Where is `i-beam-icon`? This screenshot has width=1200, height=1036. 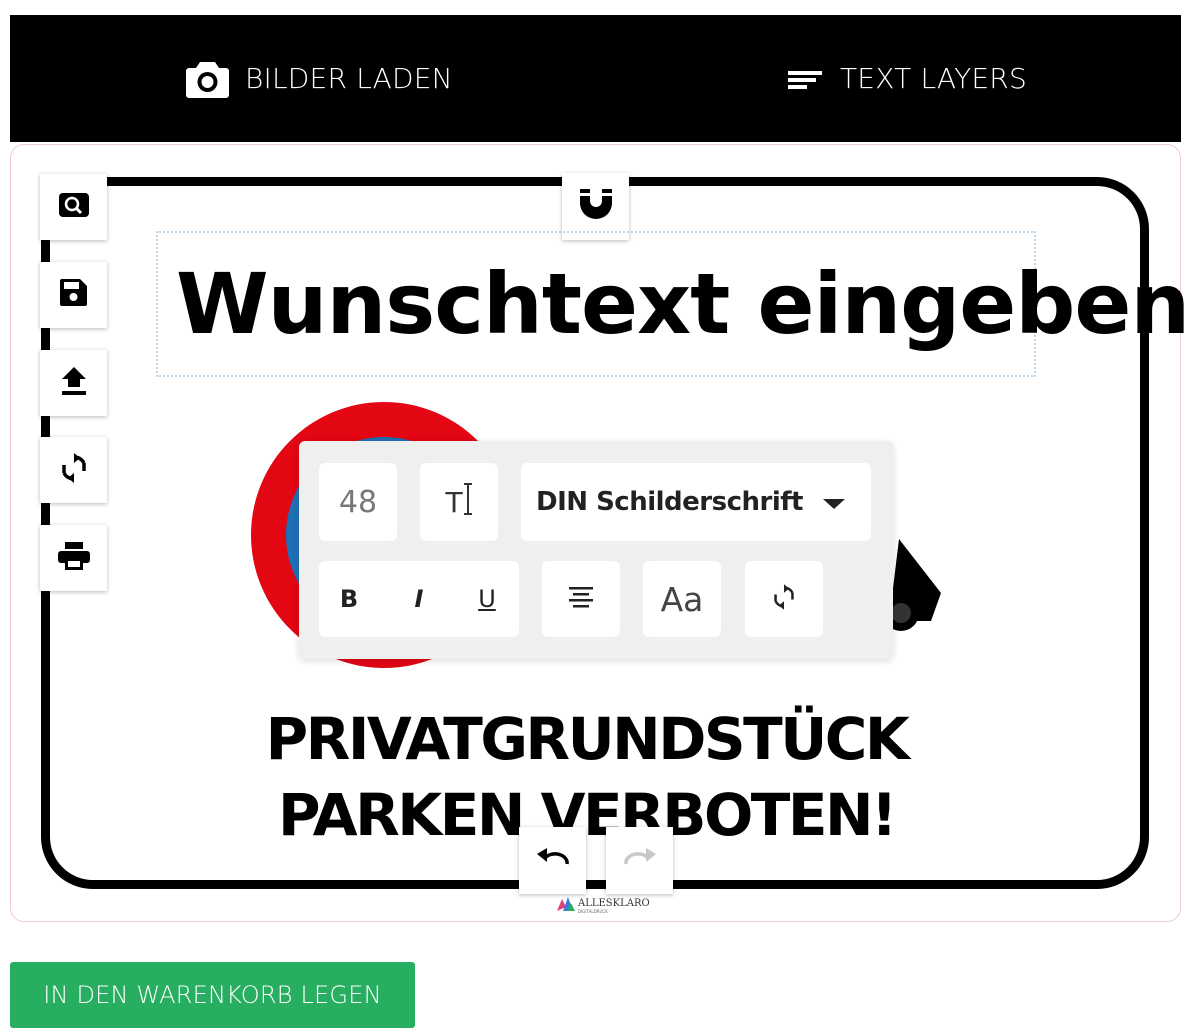 i-beam-icon is located at coordinates (468, 502).